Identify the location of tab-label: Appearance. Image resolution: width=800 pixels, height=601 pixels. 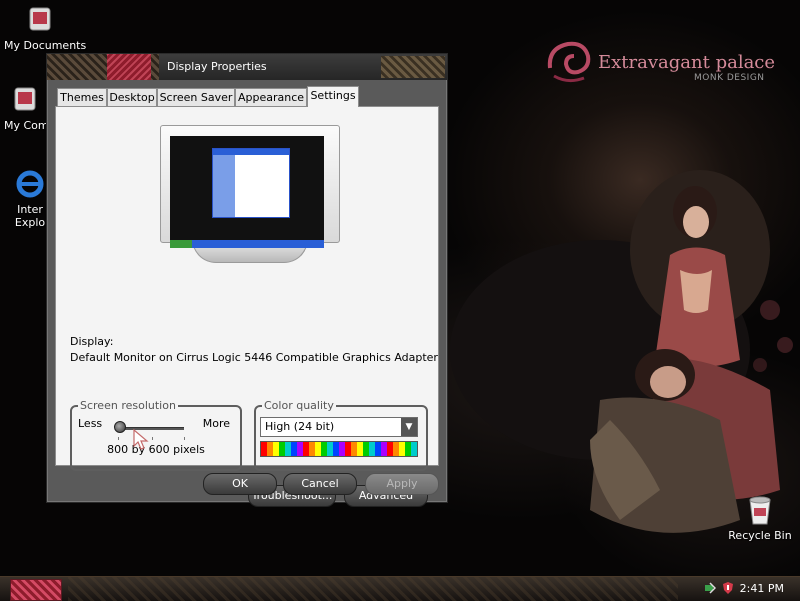
(271, 97).